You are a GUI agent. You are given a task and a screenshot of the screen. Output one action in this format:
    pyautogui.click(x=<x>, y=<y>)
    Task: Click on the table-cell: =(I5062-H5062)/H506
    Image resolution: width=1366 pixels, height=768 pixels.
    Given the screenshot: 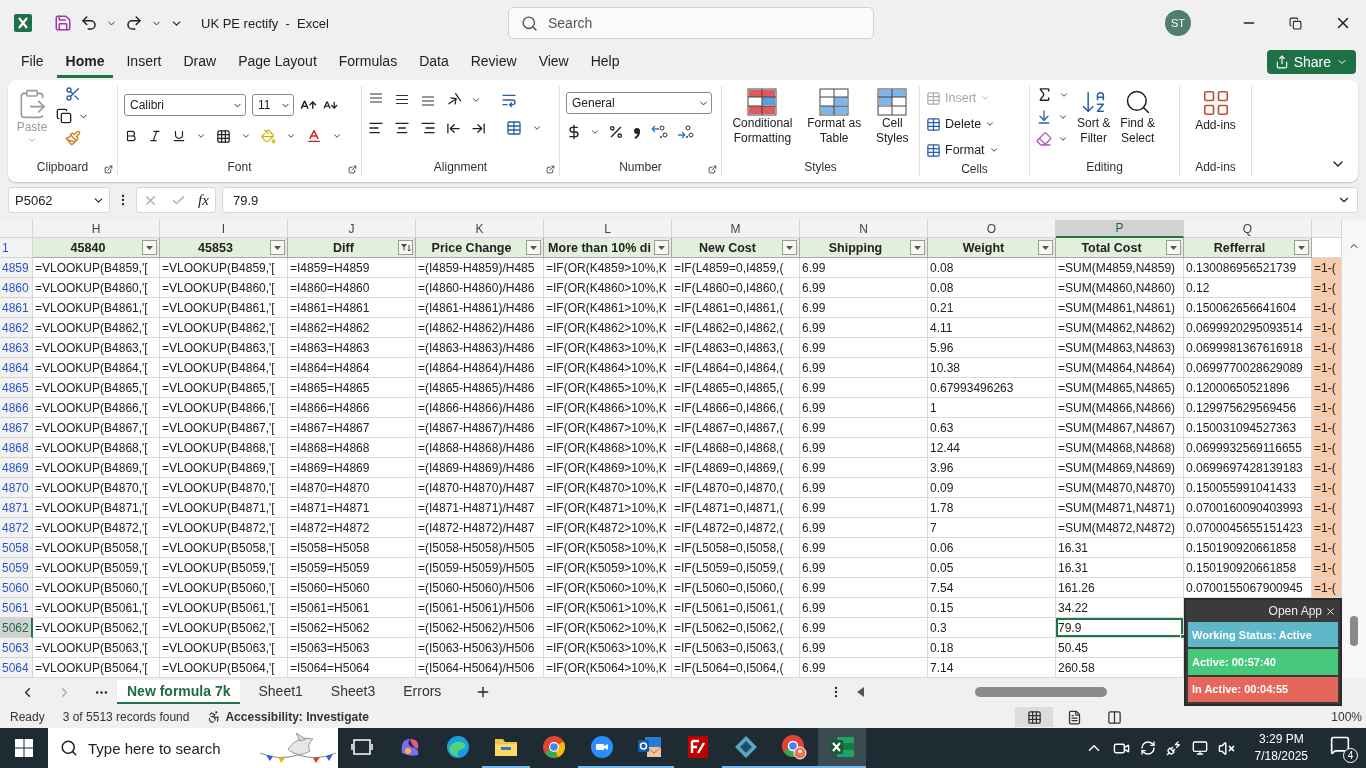 What is the action you would take?
    pyautogui.click(x=480, y=628)
    